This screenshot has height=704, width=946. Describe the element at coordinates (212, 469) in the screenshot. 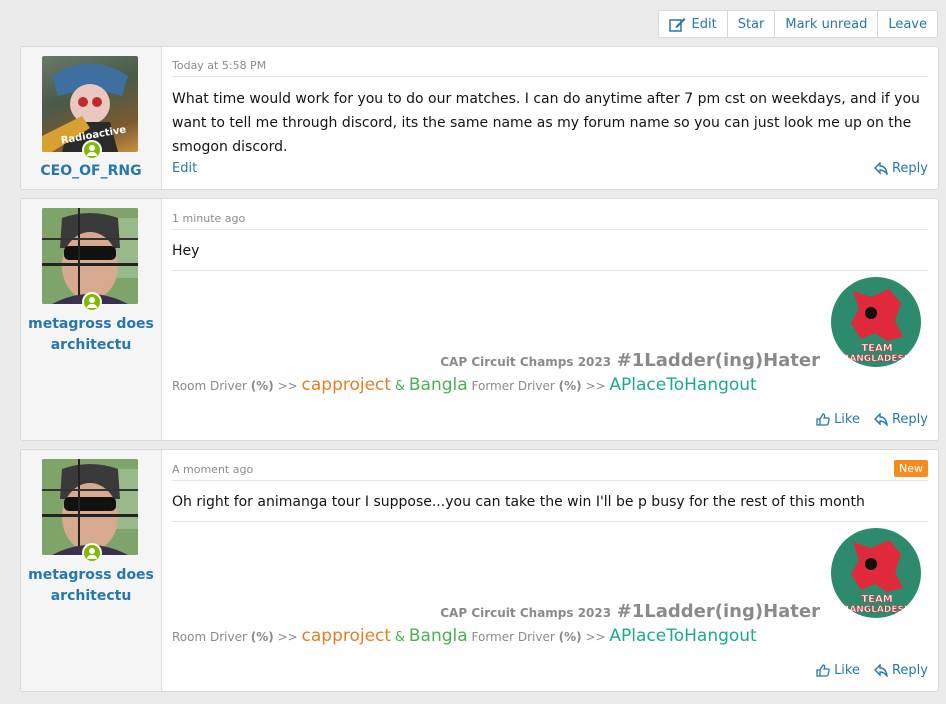

I see `timestamp: A moment ago` at that location.